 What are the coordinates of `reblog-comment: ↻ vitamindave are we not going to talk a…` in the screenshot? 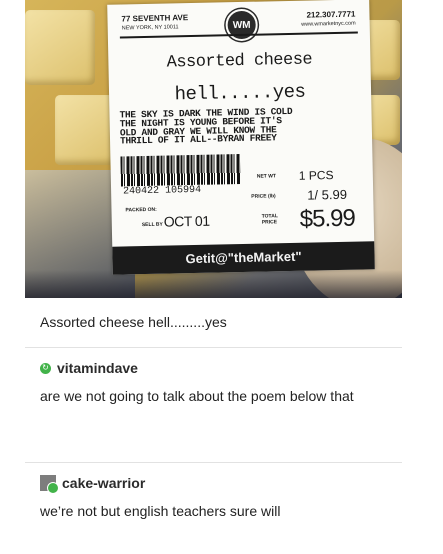 It's located at (220, 383).